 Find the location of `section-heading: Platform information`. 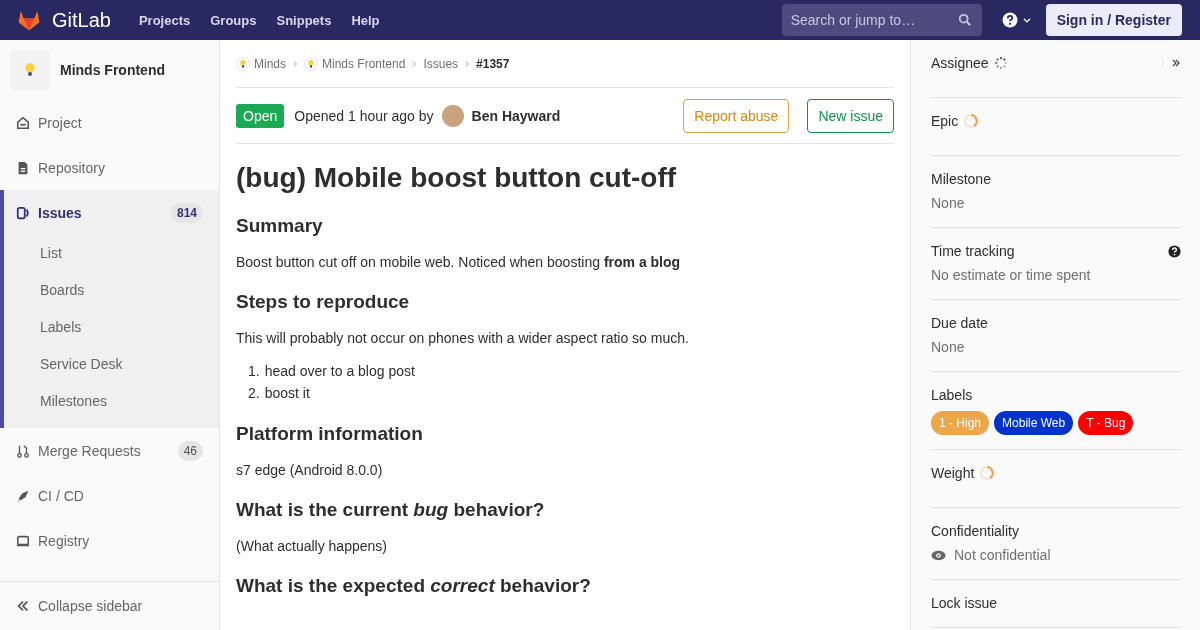

section-heading: Platform information is located at coordinates (330, 434).